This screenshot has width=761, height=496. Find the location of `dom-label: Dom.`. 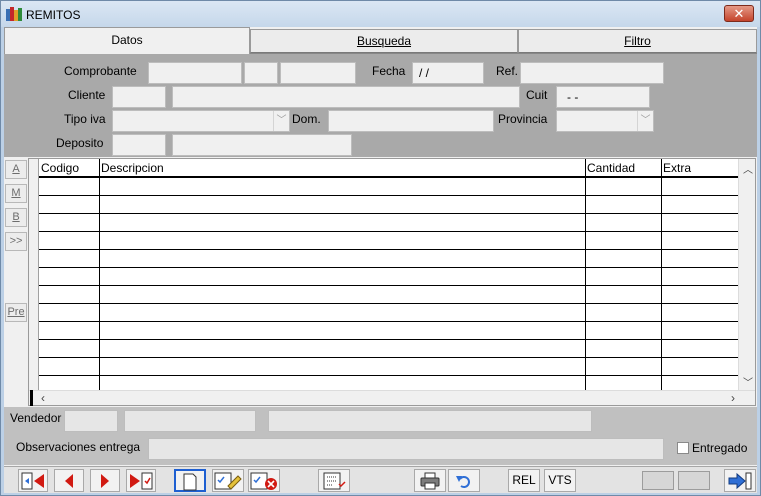

dom-label: Dom. is located at coordinates (306, 119).